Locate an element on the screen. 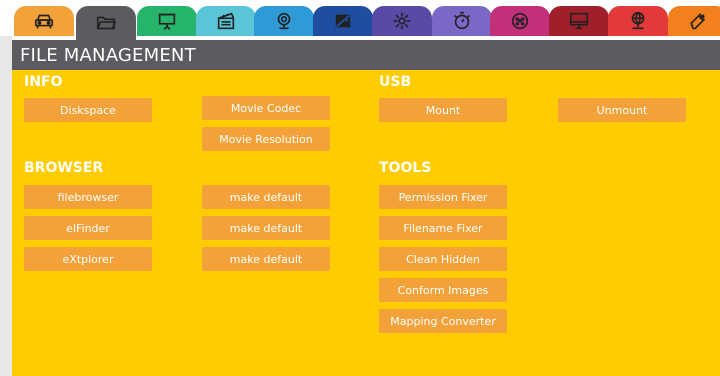  monitor-icon is located at coordinates (579, 21).